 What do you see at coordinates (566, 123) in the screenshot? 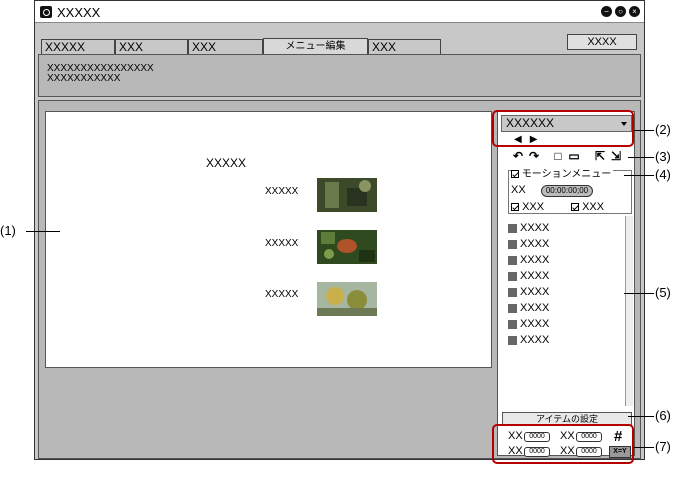
I see `menu-dropdown: XXXXXX` at bounding box center [566, 123].